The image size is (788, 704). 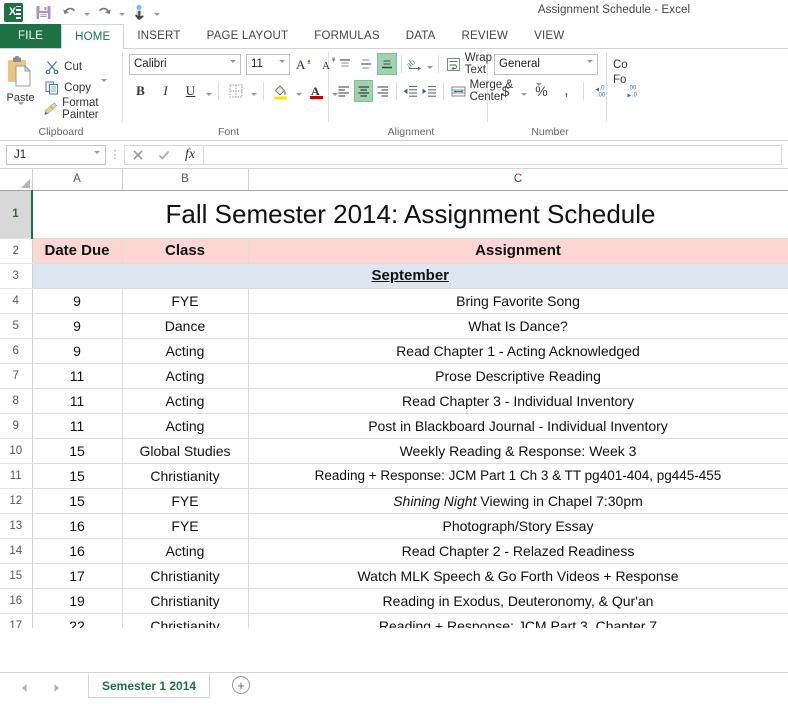 I want to click on undo-dropdown-icon, so click(x=86, y=12).